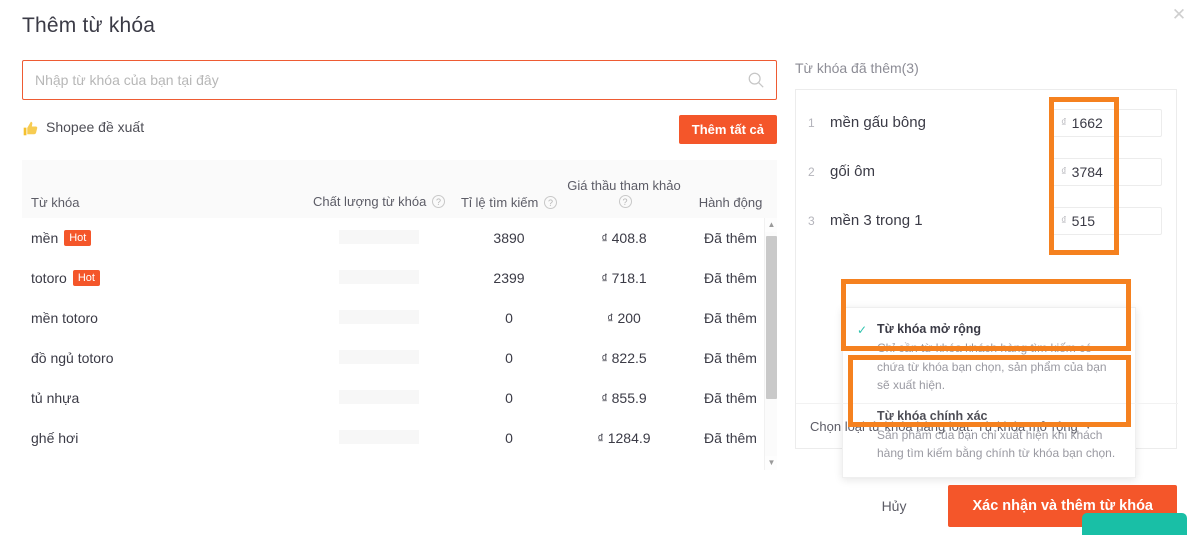 This screenshot has height=535, width=1200. What do you see at coordinates (1107, 220) in the screenshot?
I see `bid-input: ₫ 515` at bounding box center [1107, 220].